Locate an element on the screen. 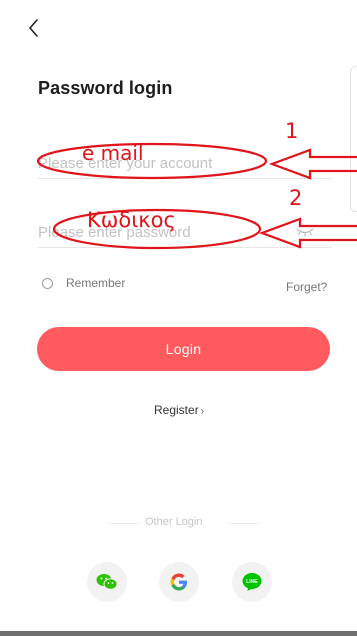 The width and height of the screenshot is (357, 636). annotation-number-2: 2 is located at coordinates (296, 198).